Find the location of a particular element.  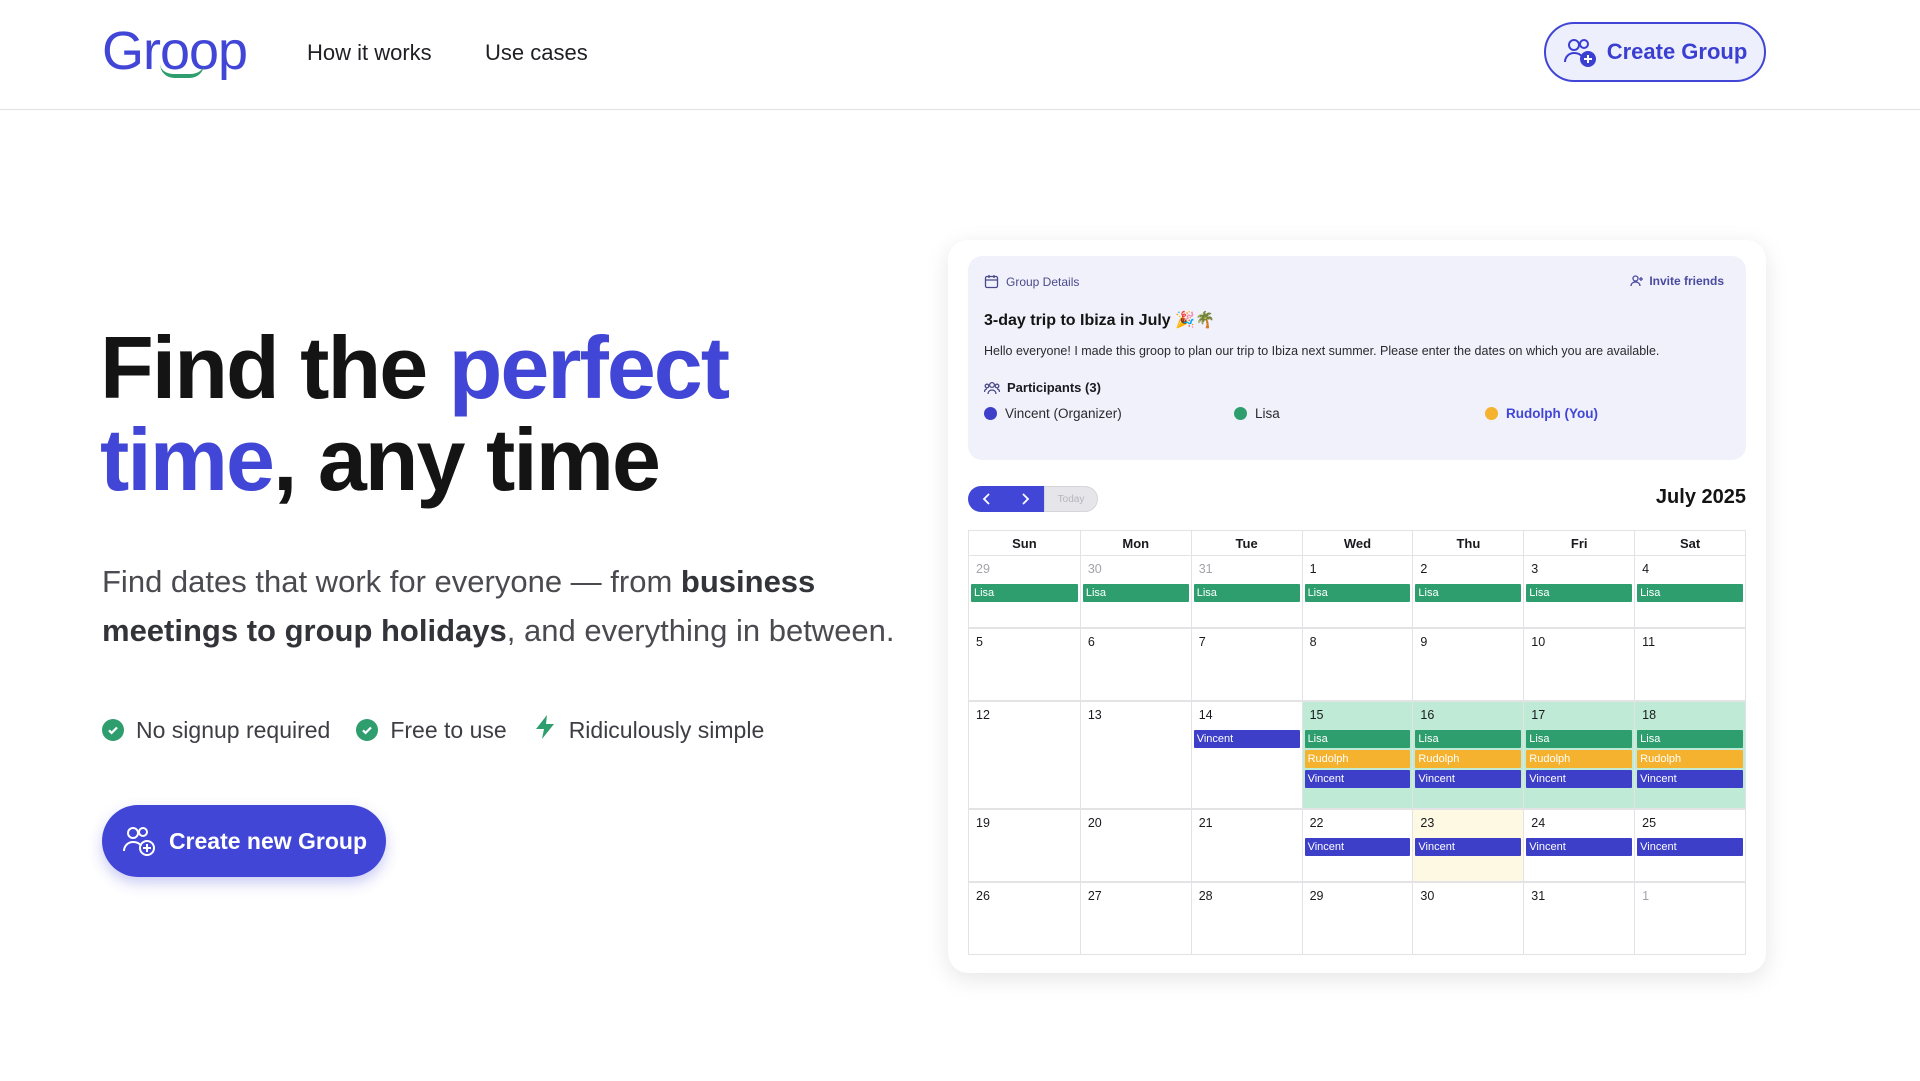

create-new-group-button: Create new Group is located at coordinates (244, 841).